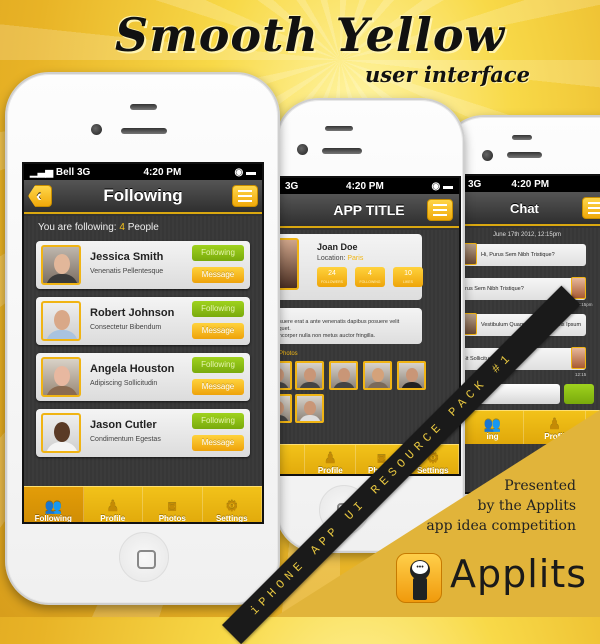 This screenshot has height=644, width=600. Describe the element at coordinates (123, 425) in the screenshot. I see `person-name: Jason Cutler` at that location.